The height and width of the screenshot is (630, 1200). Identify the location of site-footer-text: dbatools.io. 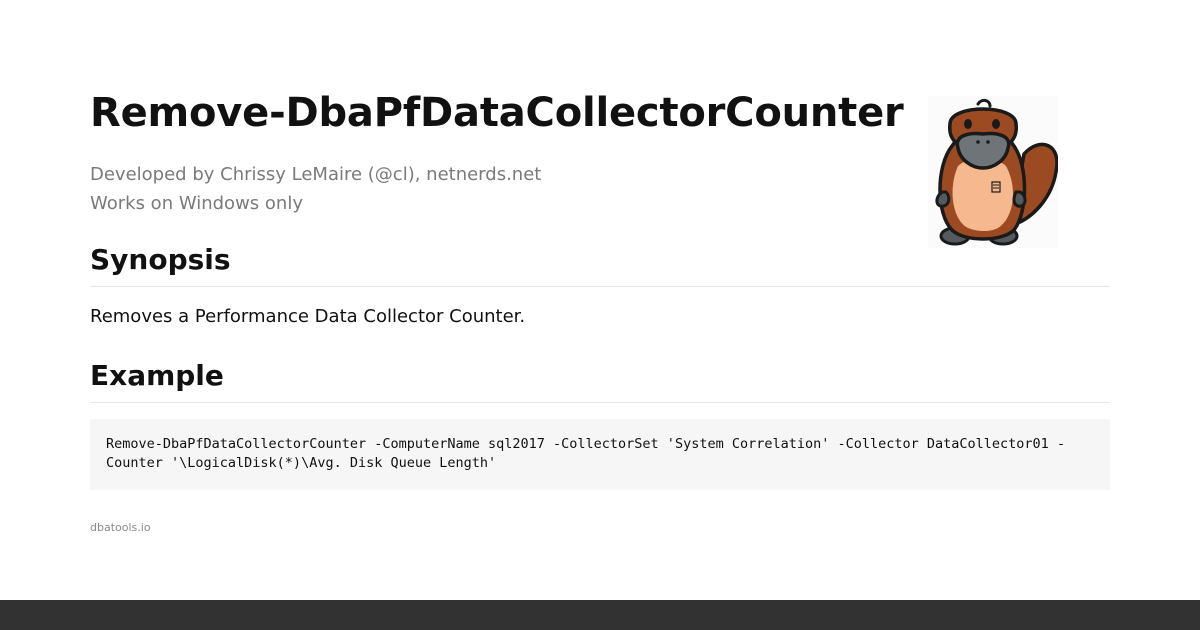
(120, 527).